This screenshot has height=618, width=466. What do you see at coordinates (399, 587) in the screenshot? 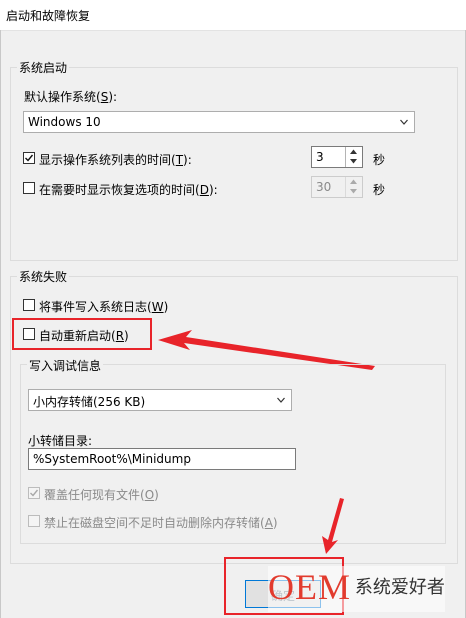
I see `watermark-site: 系统爱好者` at bounding box center [399, 587].